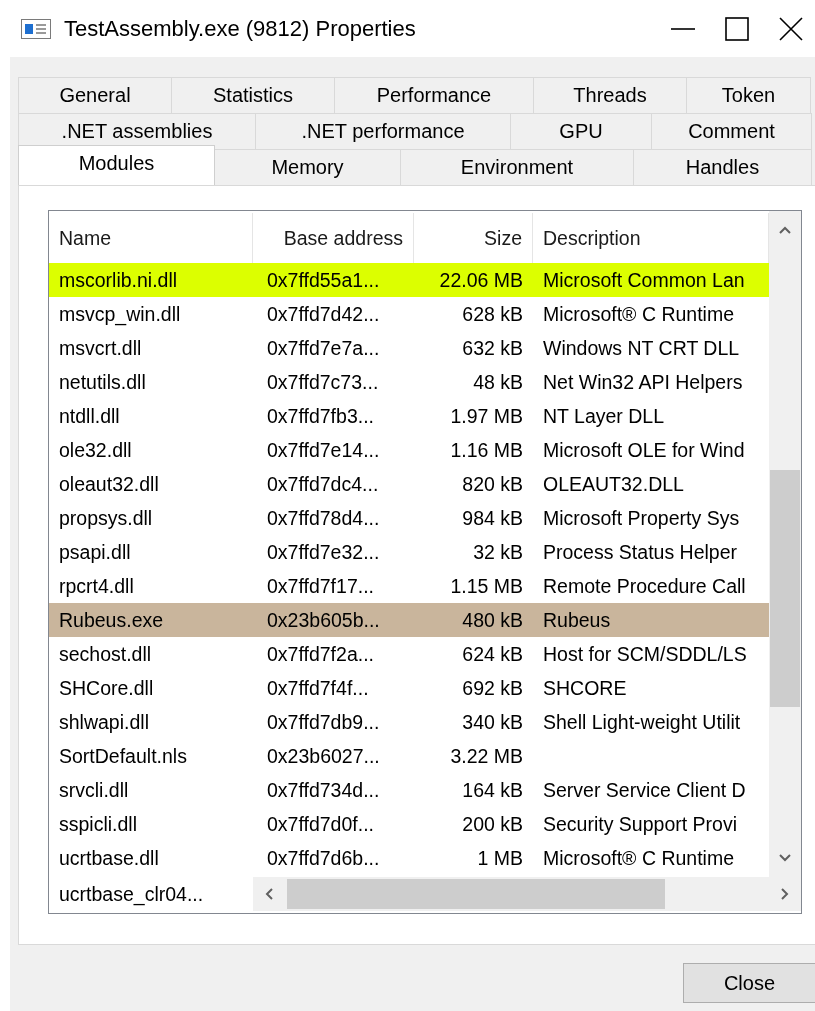 This screenshot has height=1011, width=815. I want to click on table-cell-text: psapi.dll, so click(95, 552).